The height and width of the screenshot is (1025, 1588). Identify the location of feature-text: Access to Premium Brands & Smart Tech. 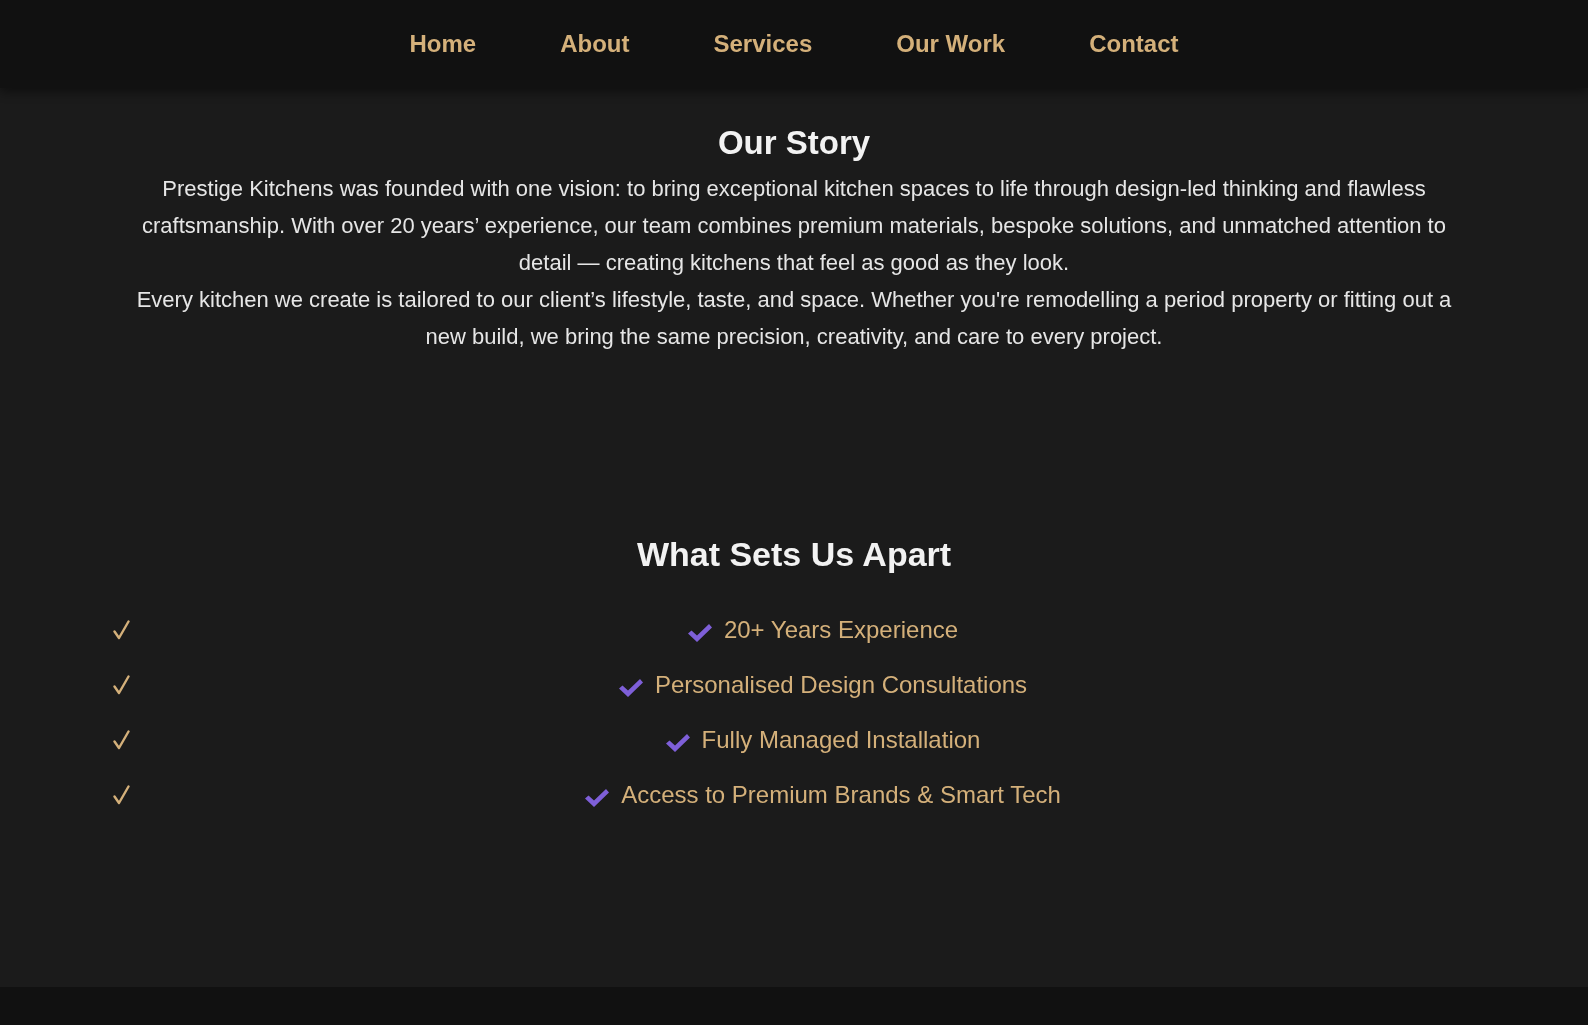
(841, 794).